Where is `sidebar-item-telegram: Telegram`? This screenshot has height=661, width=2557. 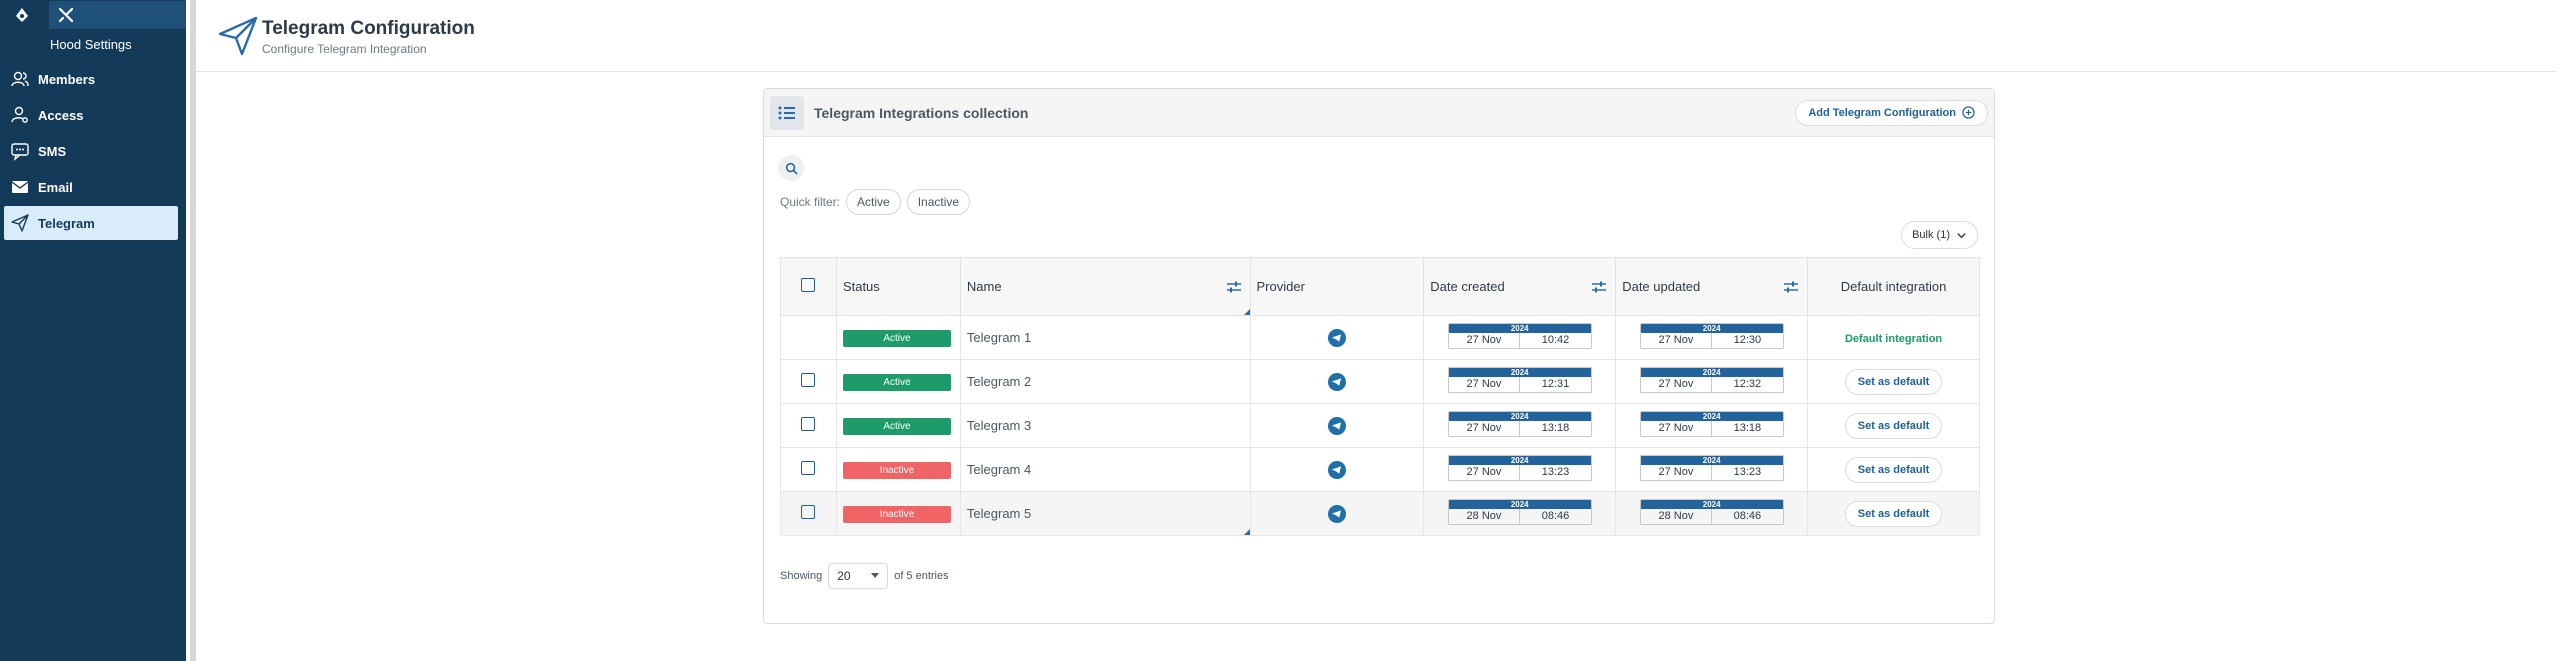
sidebar-item-telegram: Telegram is located at coordinates (91, 223).